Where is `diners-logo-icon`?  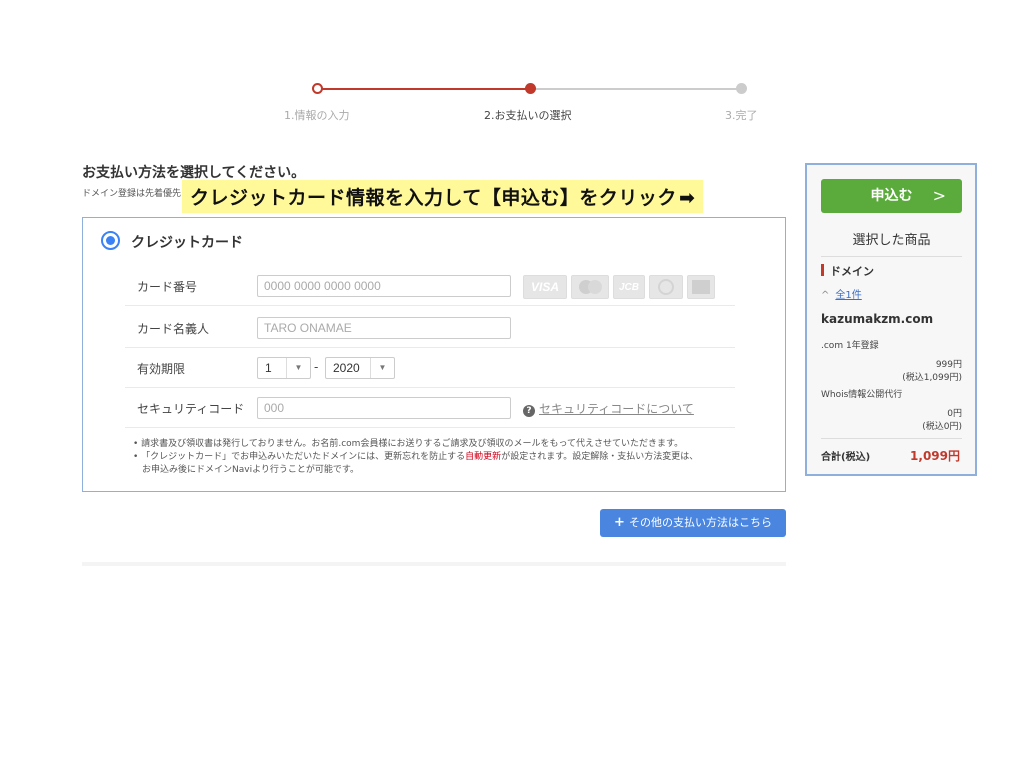
diners-logo-icon is located at coordinates (666, 287).